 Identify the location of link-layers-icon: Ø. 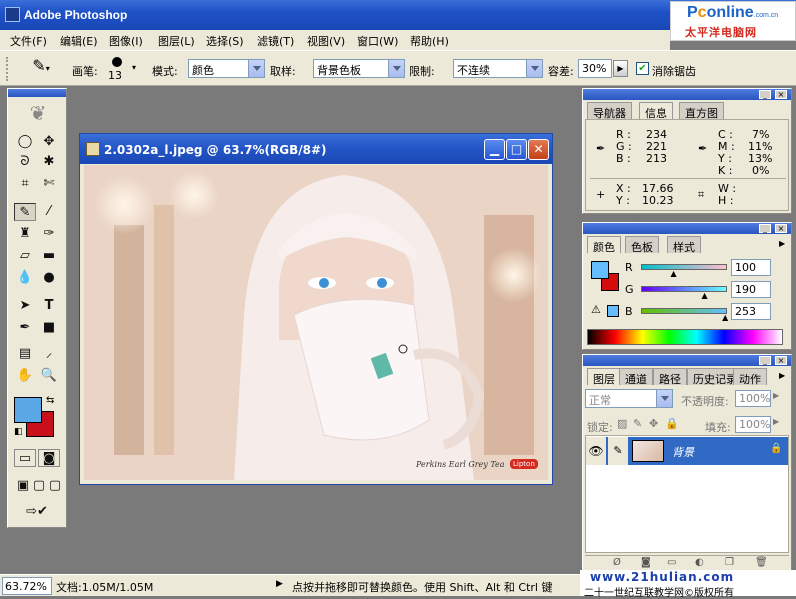
(617, 562).